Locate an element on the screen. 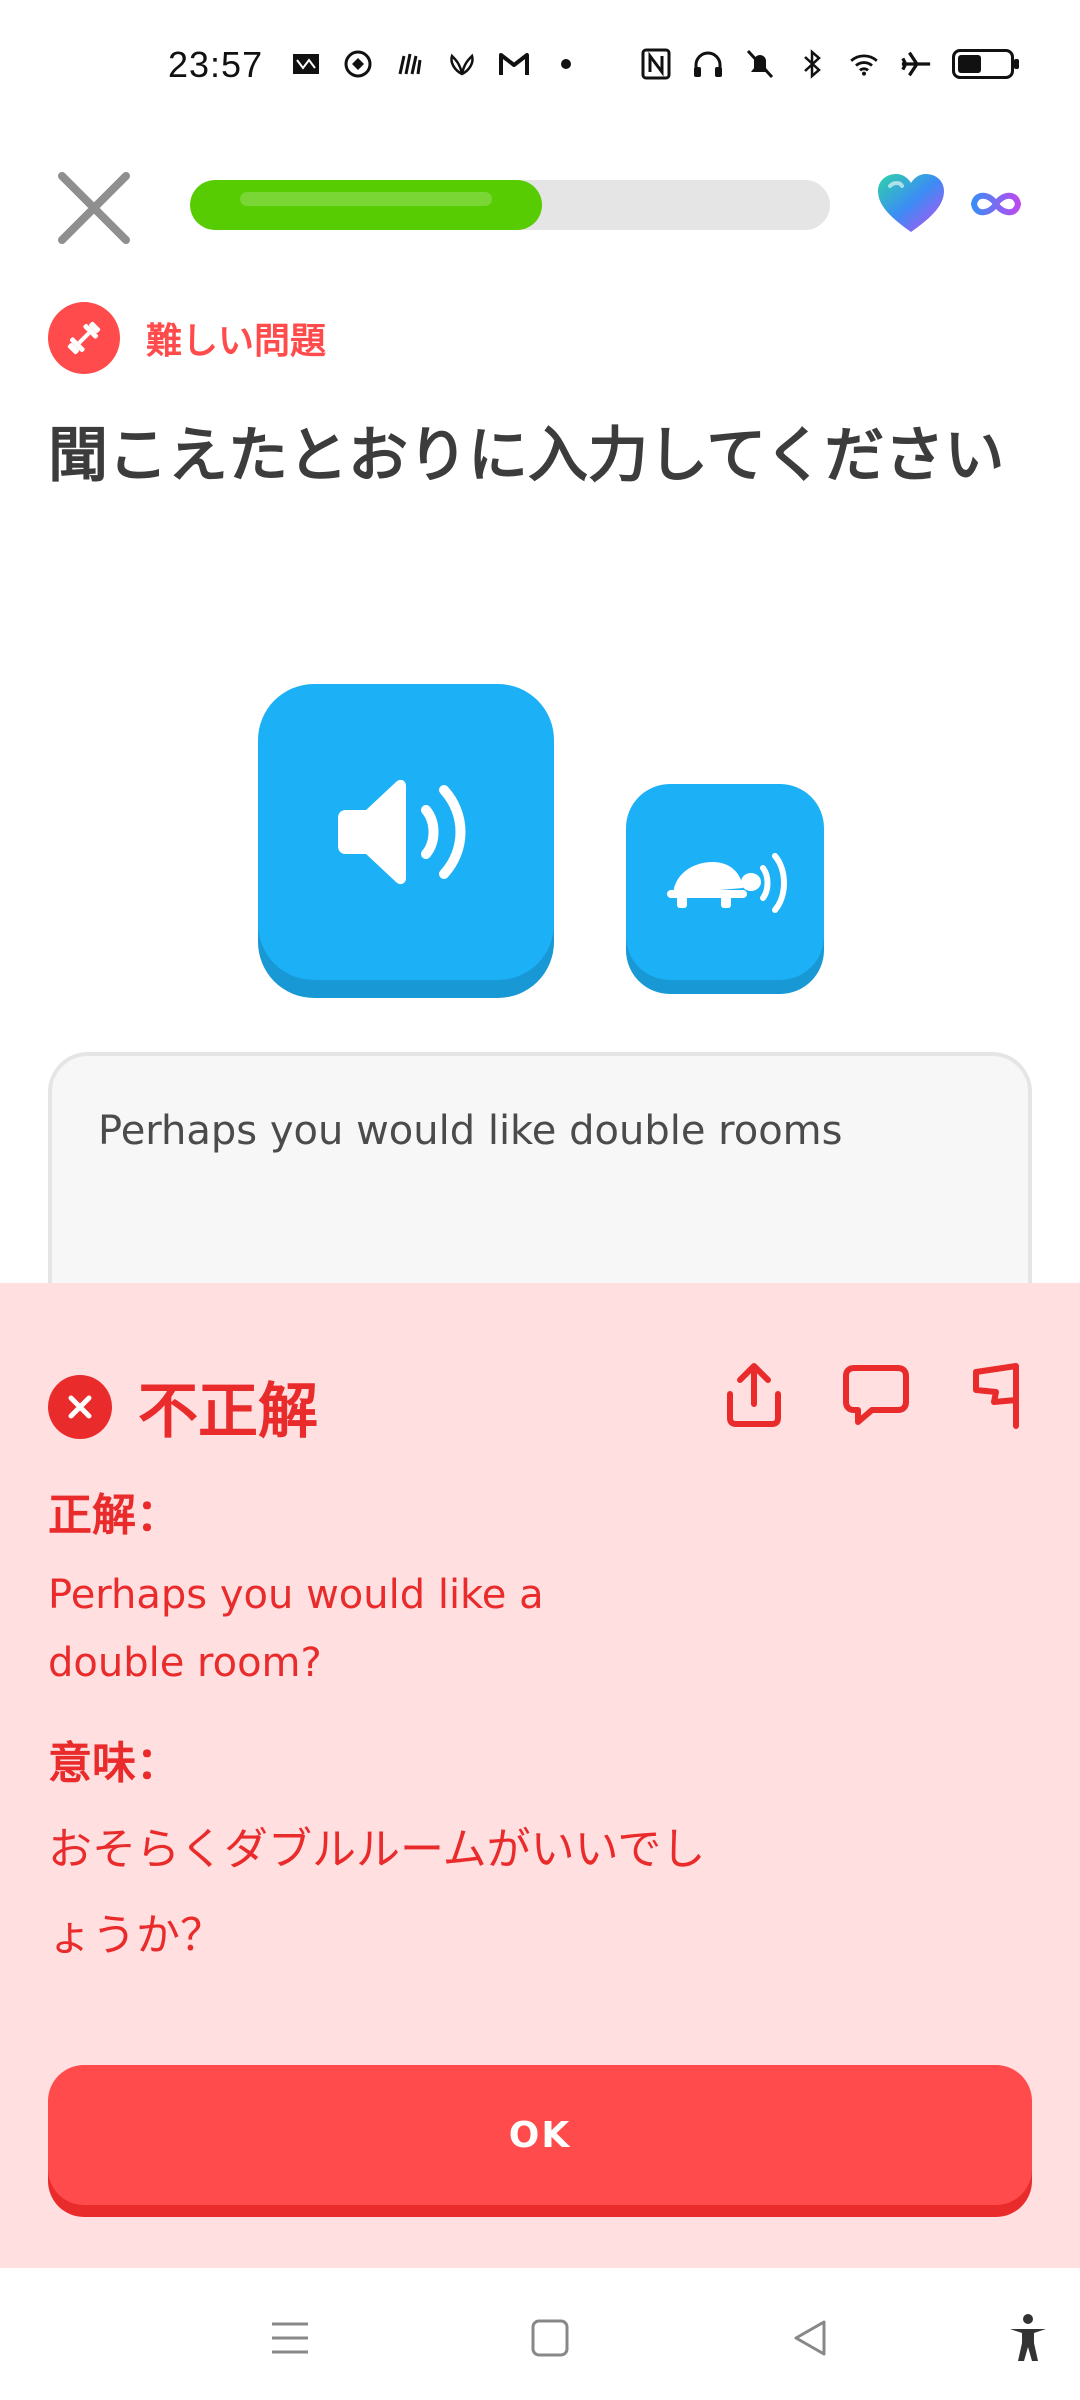 The image size is (1080, 2400). comment-button is located at coordinates (876, 1395).